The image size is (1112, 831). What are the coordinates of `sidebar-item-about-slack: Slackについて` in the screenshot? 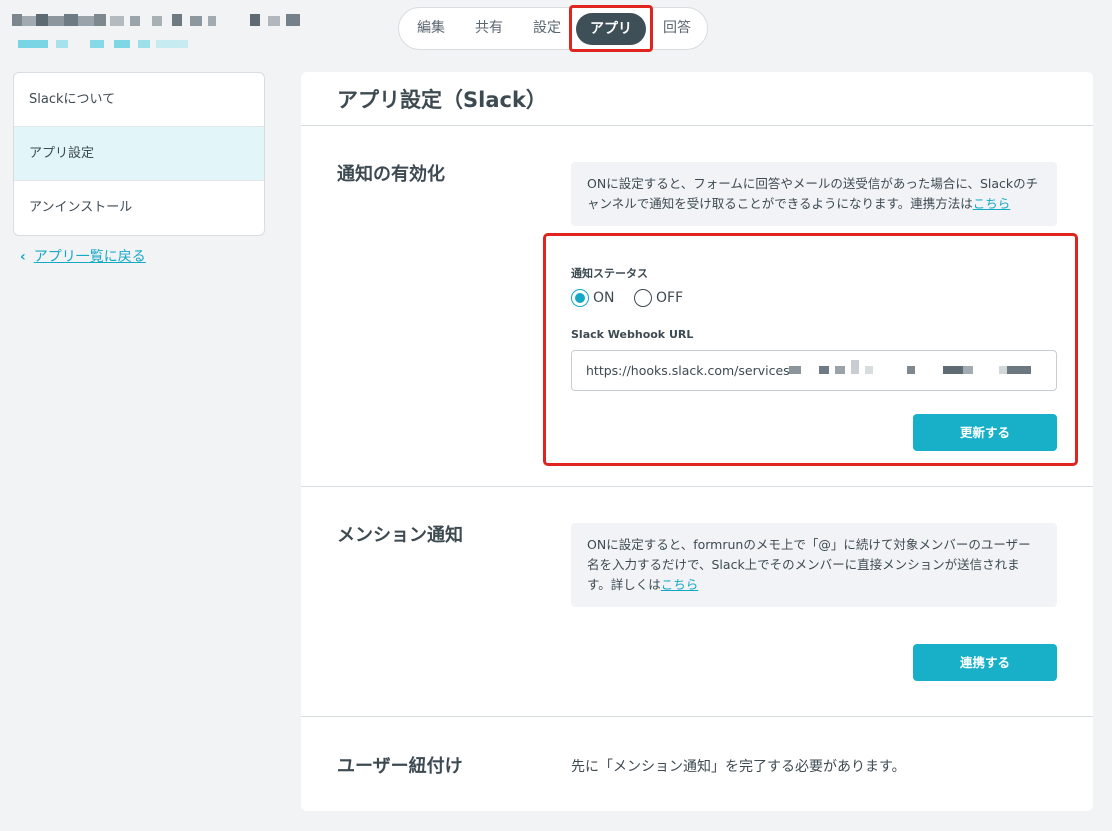 It's located at (139, 100).